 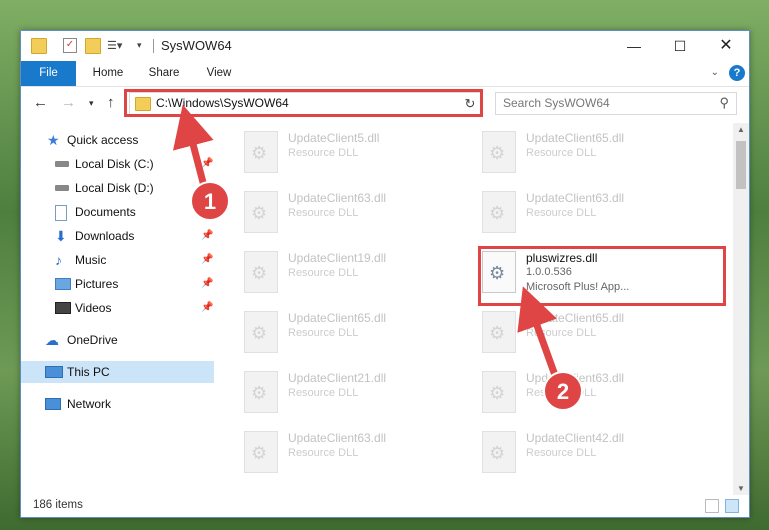 I want to click on sidebar-item-local-disk-d: Local Disk (D:), so click(x=117, y=188).